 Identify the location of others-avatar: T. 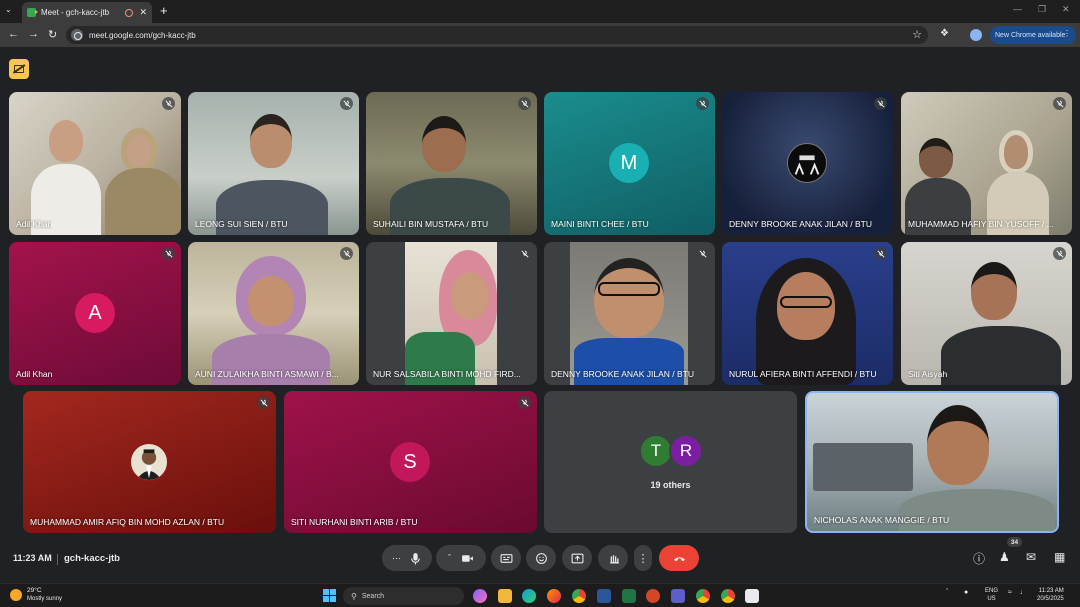
(656, 451).